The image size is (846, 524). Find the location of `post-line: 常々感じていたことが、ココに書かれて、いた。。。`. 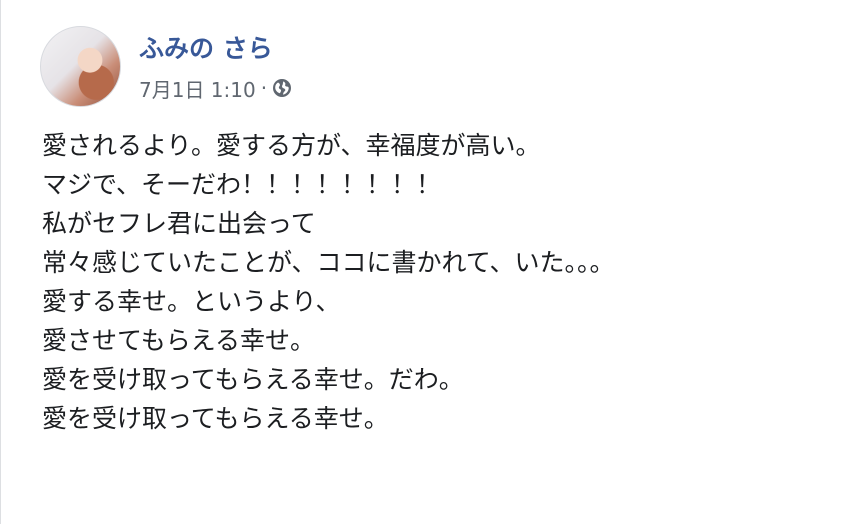

post-line: 常々感じていたことが、ココに書かれて、いた。。。 is located at coordinates (328, 262).